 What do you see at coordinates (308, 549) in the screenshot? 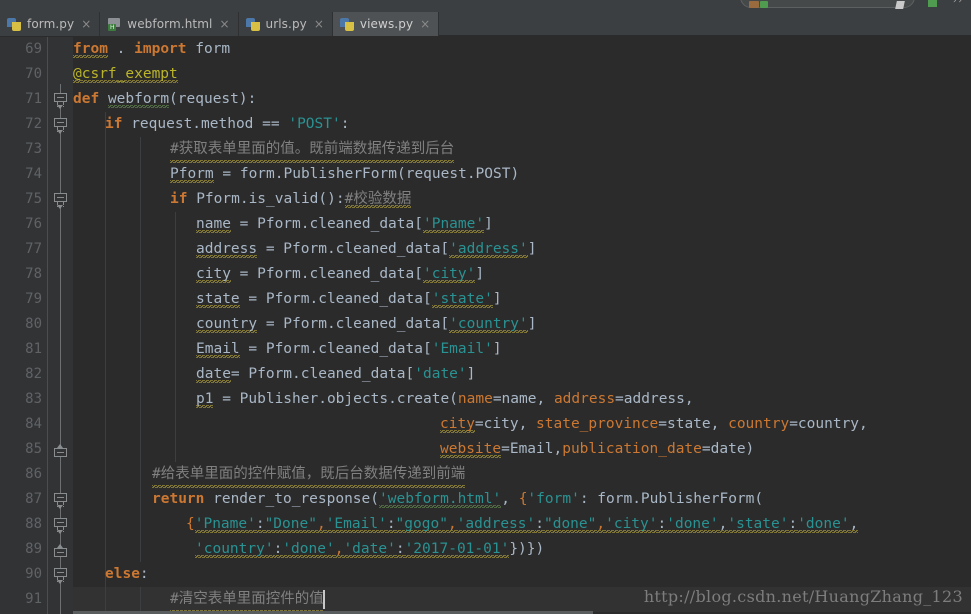
I see `token-string: 'done'` at bounding box center [308, 549].